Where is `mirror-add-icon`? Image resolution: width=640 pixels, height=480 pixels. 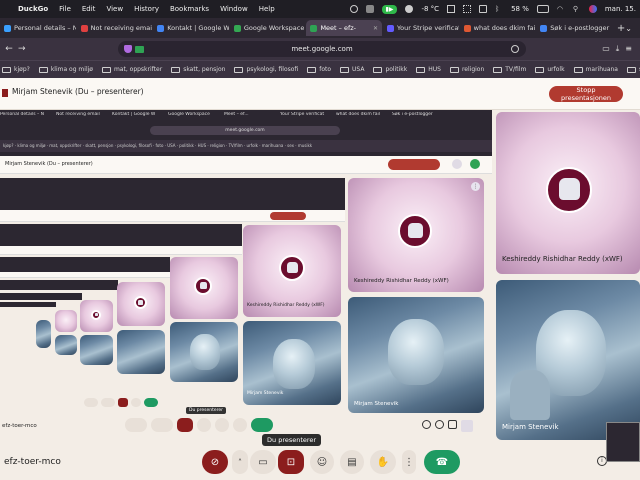
mirror-add-icon is located at coordinates (475, 164).